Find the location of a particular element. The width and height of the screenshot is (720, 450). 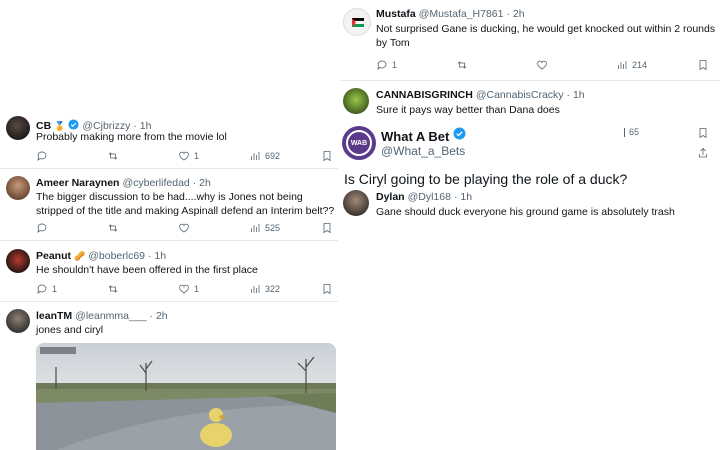

tweet-text: jones and ciryl is located at coordinates (70, 330).